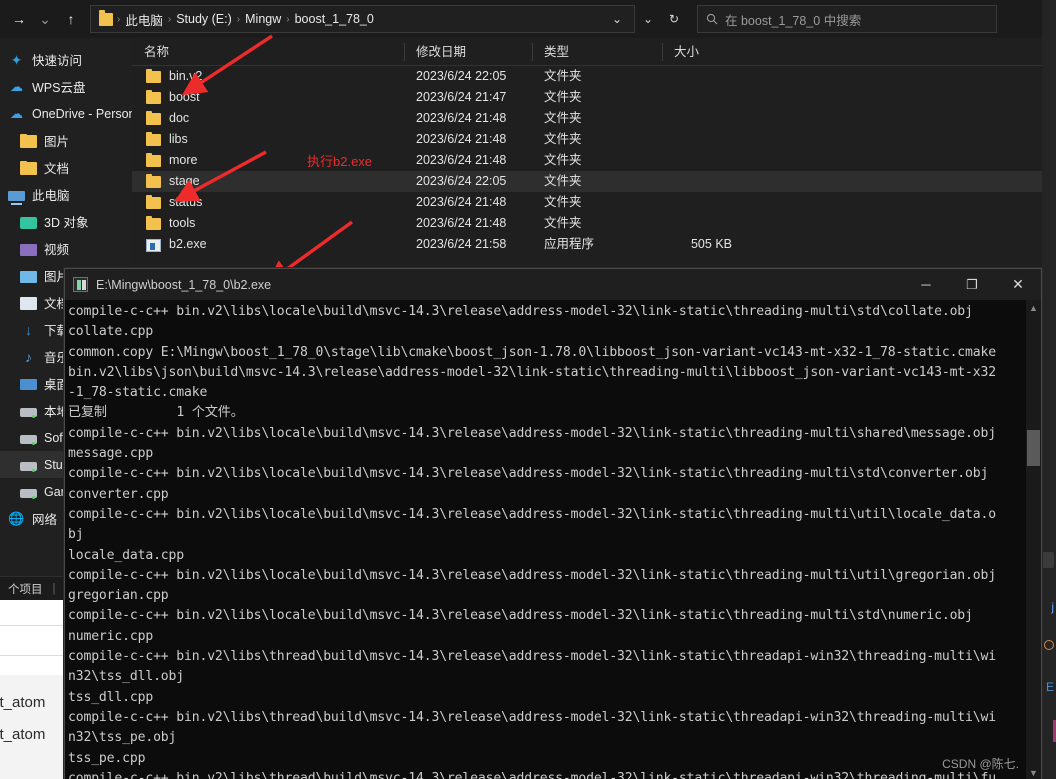 The height and width of the screenshot is (779, 1056). Describe the element at coordinates (334, 19) in the screenshot. I see `breadcrumb-item-3: boost_1_78_0` at that location.